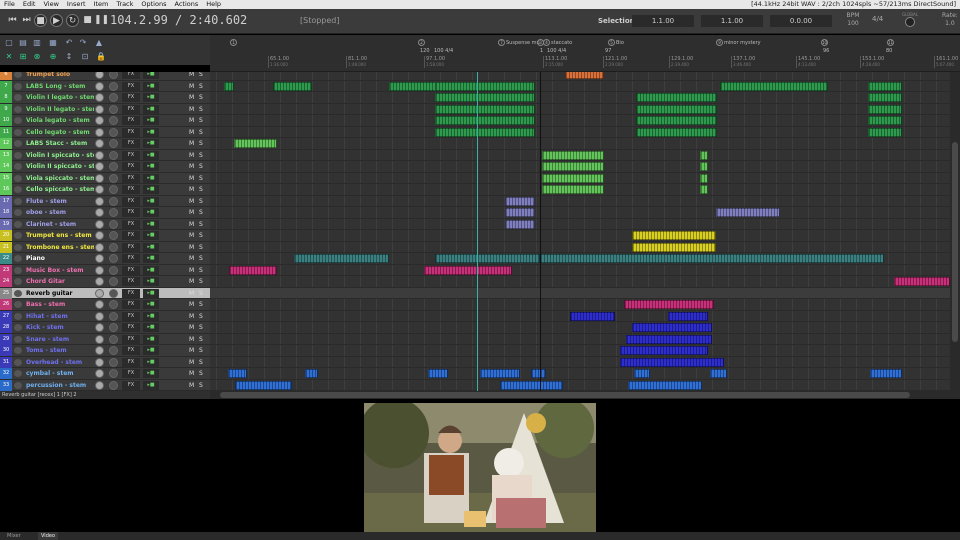 This screenshot has width=960, height=540. What do you see at coordinates (29, 4) in the screenshot?
I see `menu-edit: Edit` at bounding box center [29, 4].